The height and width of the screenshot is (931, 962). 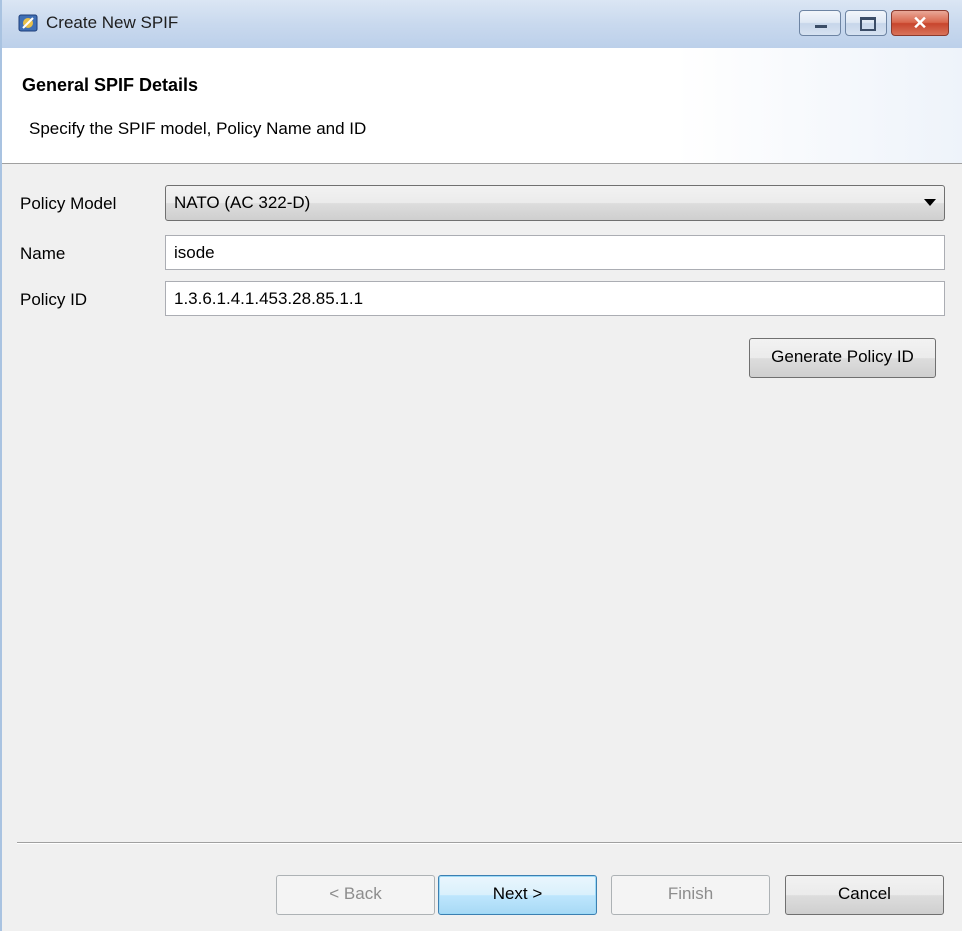 I want to click on footer-separator, so click(x=489, y=843).